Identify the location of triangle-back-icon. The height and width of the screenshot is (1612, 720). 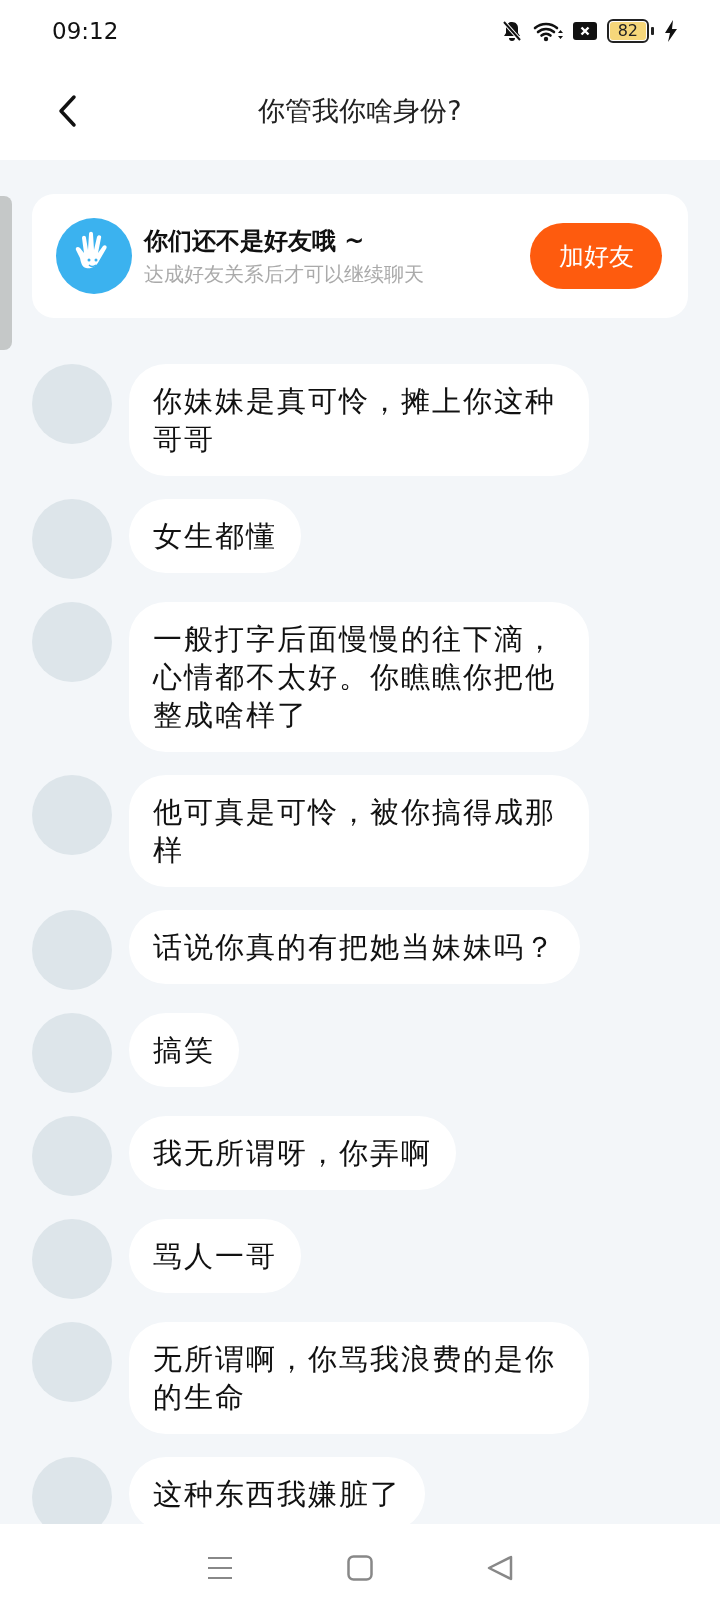
(500, 1568).